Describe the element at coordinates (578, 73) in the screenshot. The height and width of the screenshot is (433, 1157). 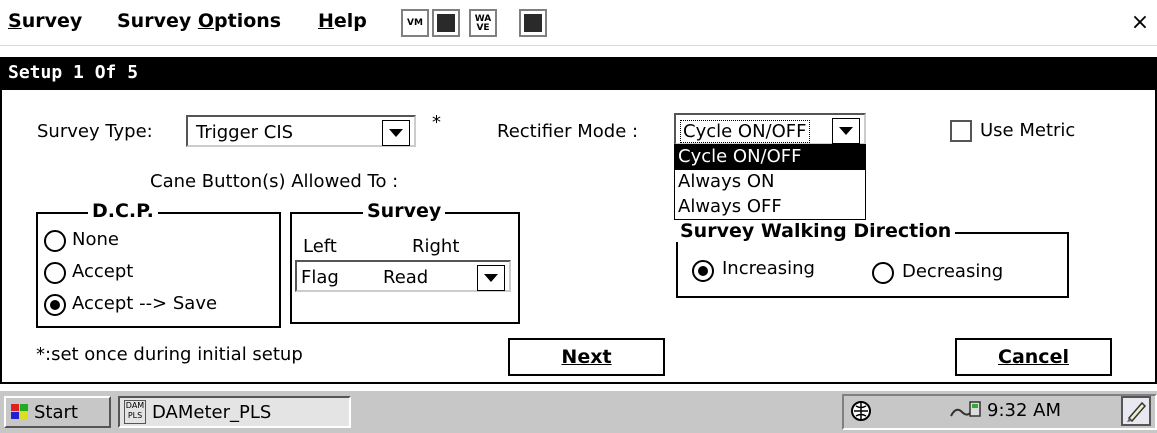
I see `dialog-title-bar` at that location.